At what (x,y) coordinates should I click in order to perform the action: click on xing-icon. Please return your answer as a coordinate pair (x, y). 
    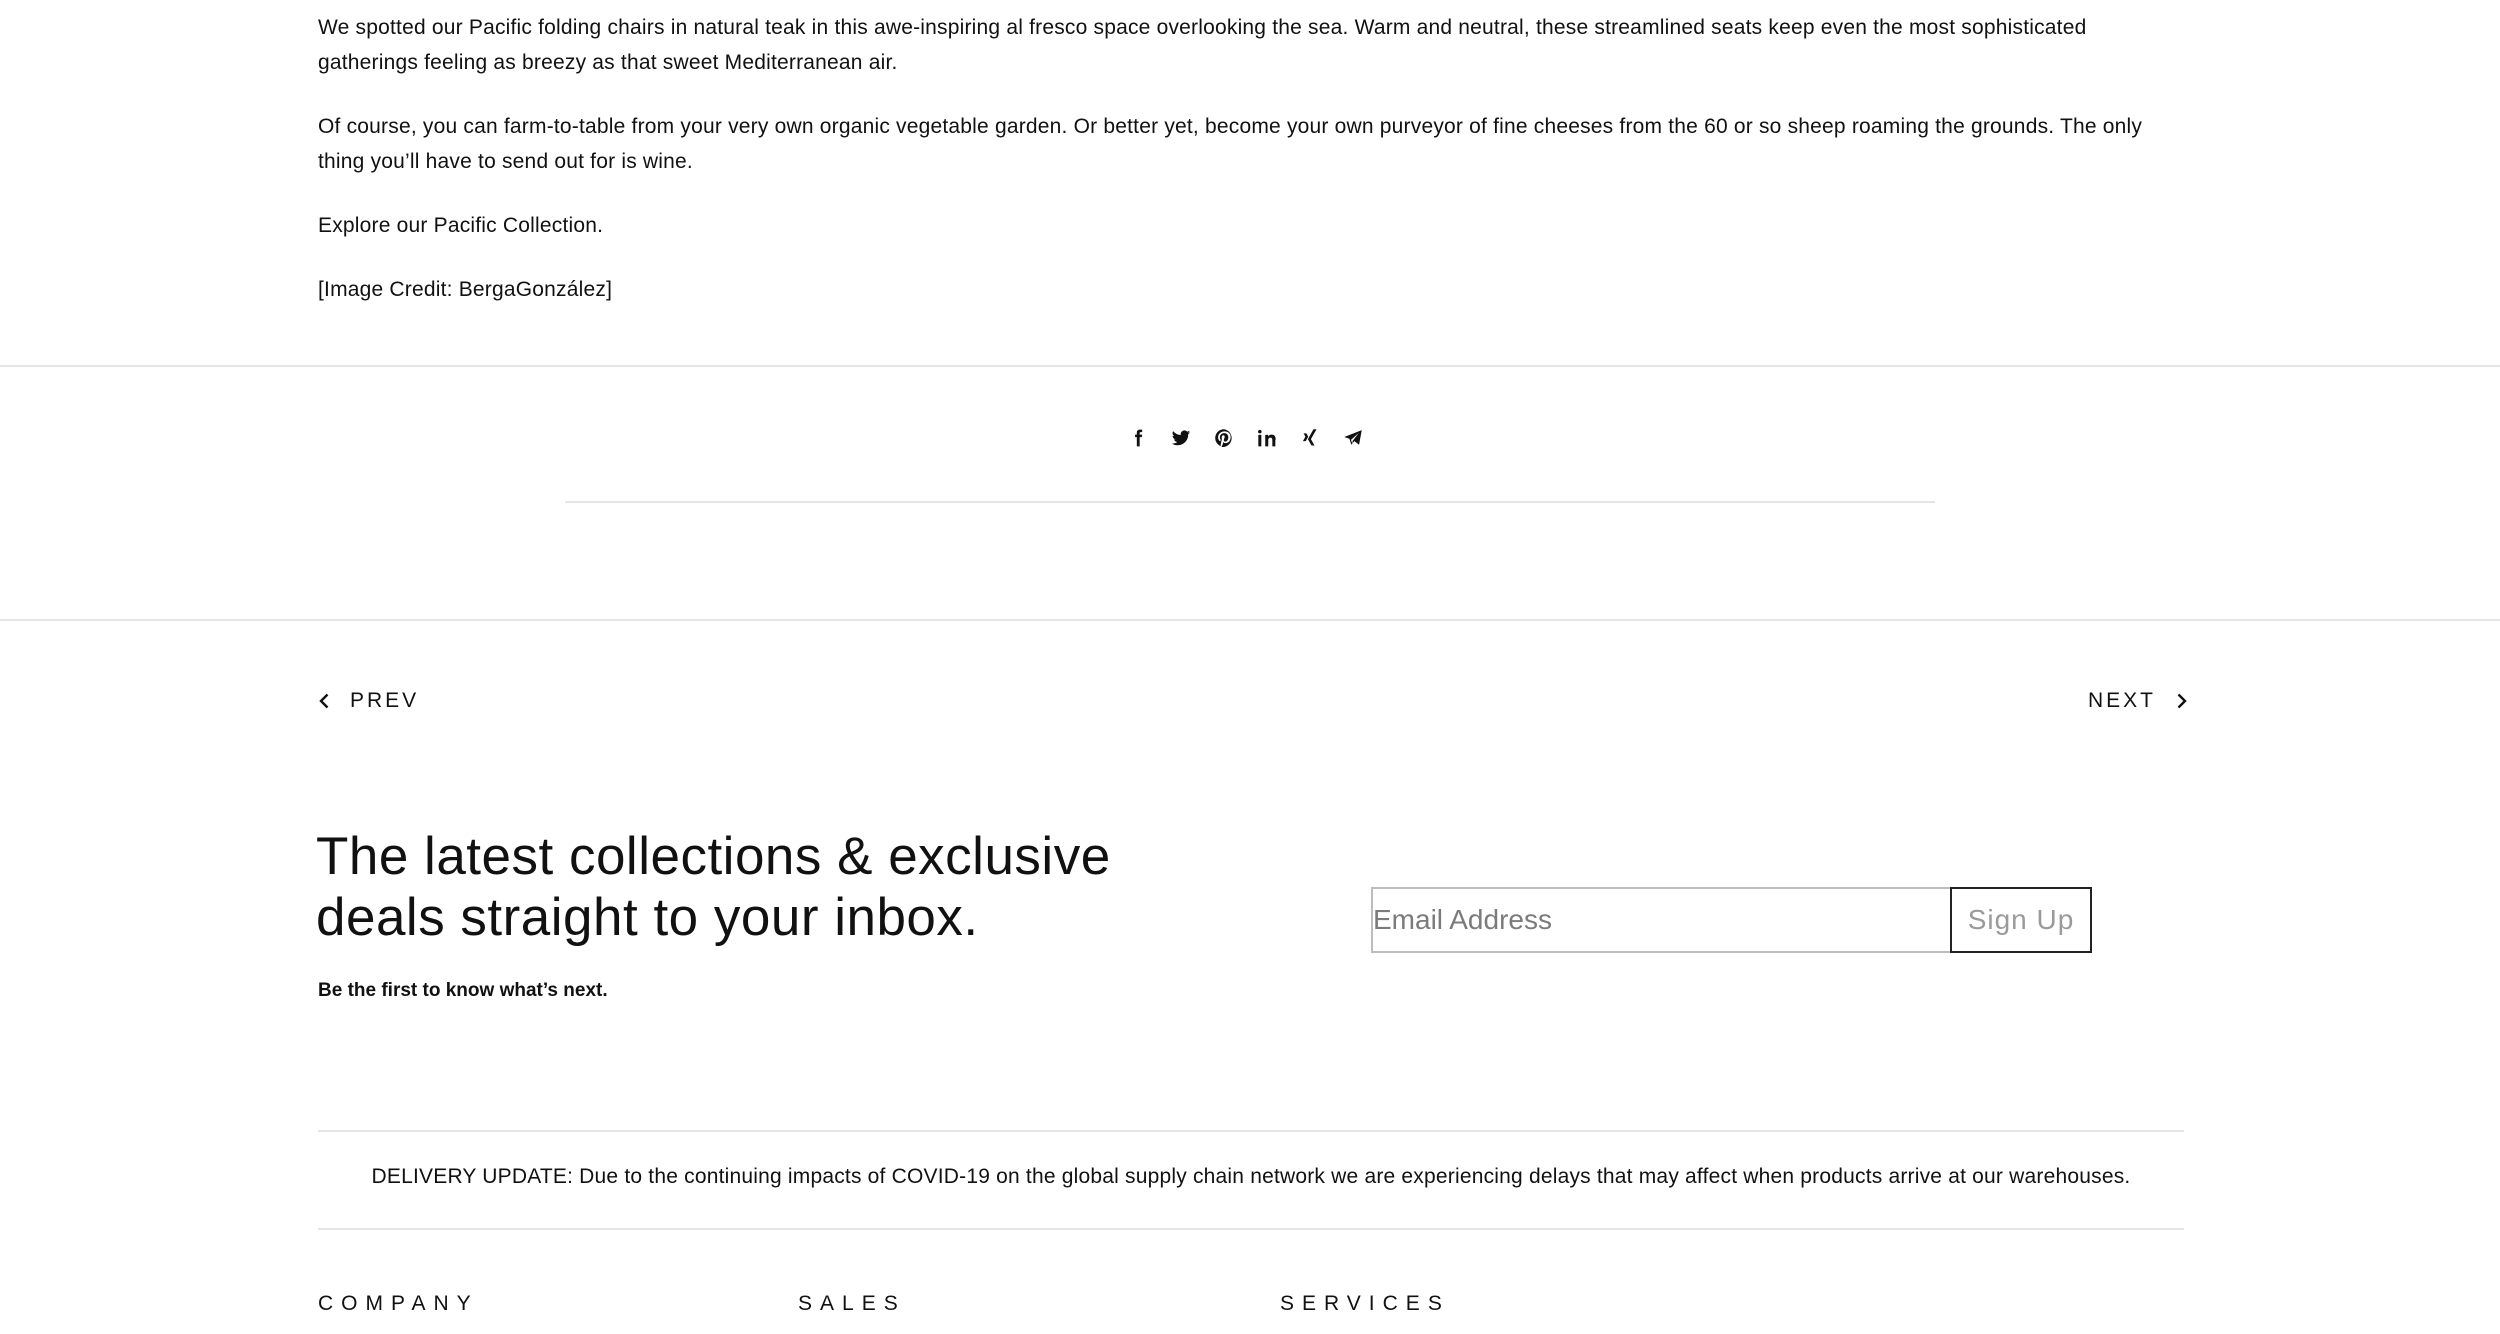
    Looking at the image, I should click on (1310, 438).